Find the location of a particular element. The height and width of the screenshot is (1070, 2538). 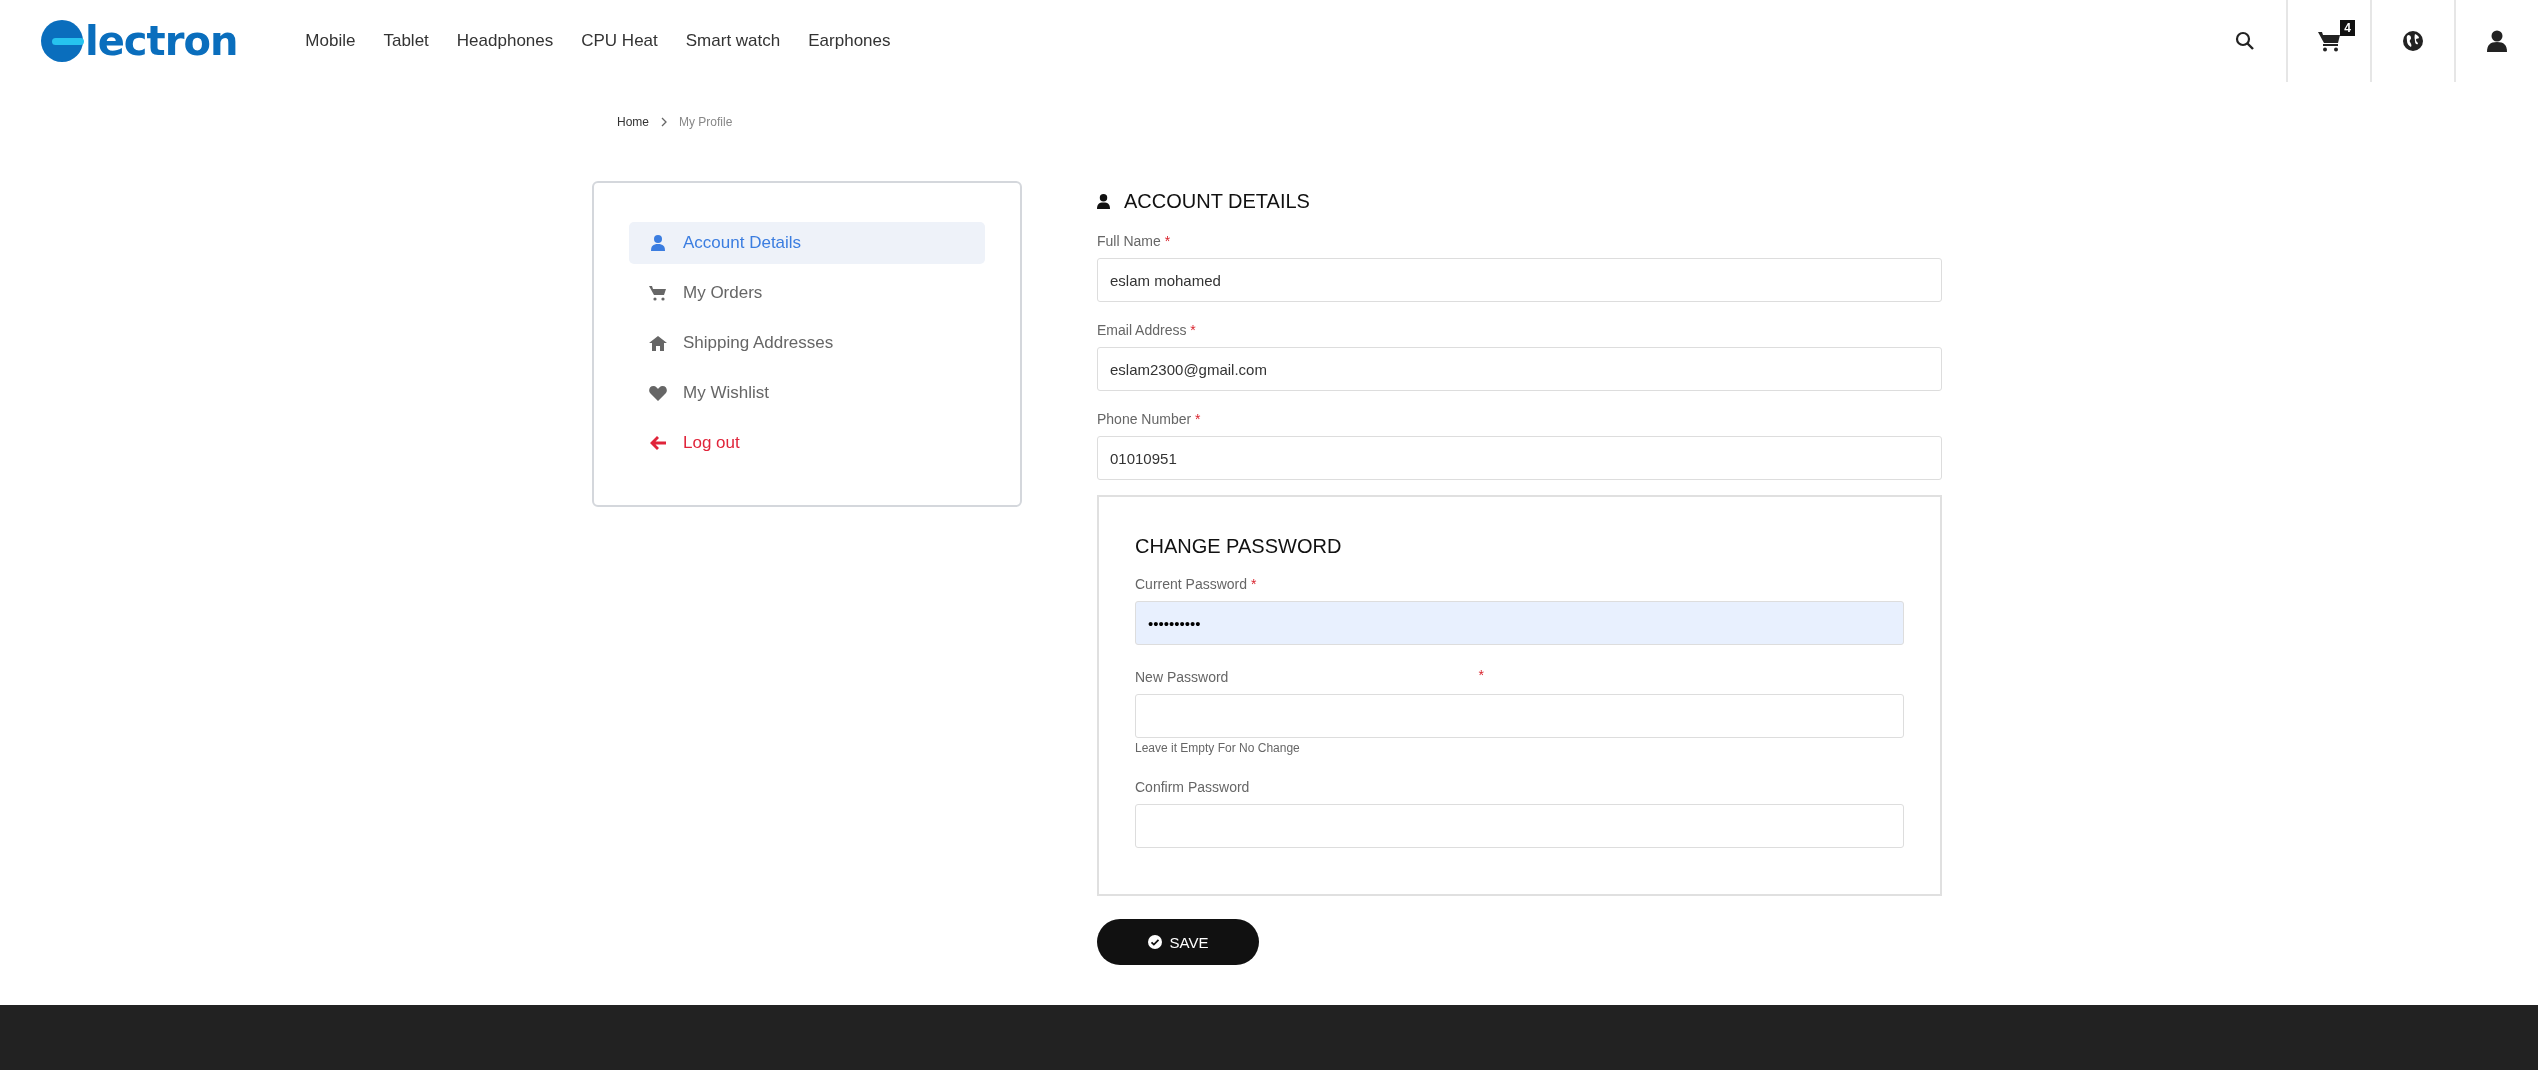

globe-icon is located at coordinates (2413, 41).